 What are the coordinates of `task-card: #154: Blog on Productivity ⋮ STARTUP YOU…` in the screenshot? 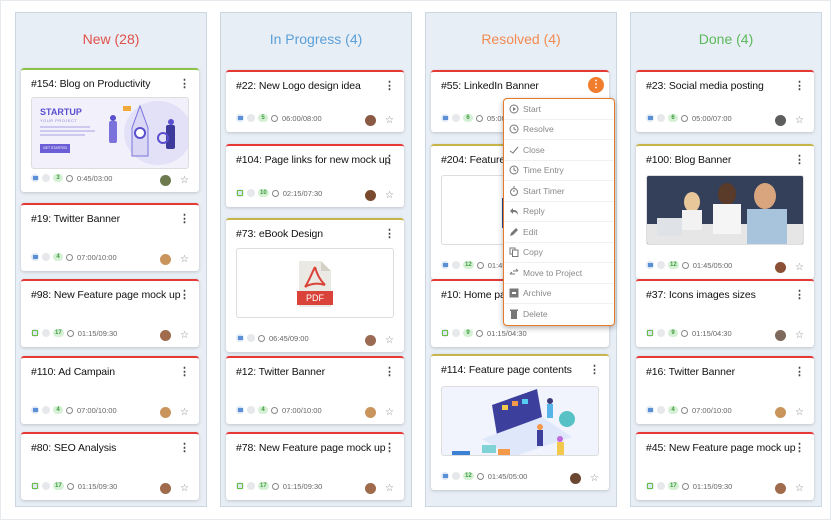 It's located at (110, 130).